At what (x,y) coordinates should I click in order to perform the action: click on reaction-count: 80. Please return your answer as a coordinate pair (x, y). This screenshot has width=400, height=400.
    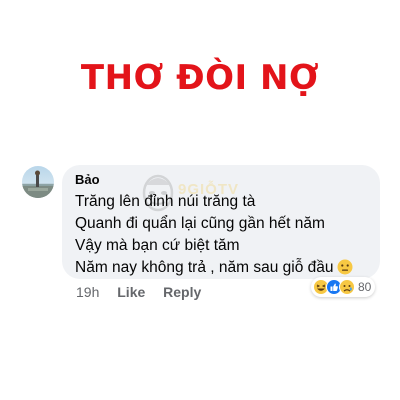
    Looking at the image, I should click on (365, 287).